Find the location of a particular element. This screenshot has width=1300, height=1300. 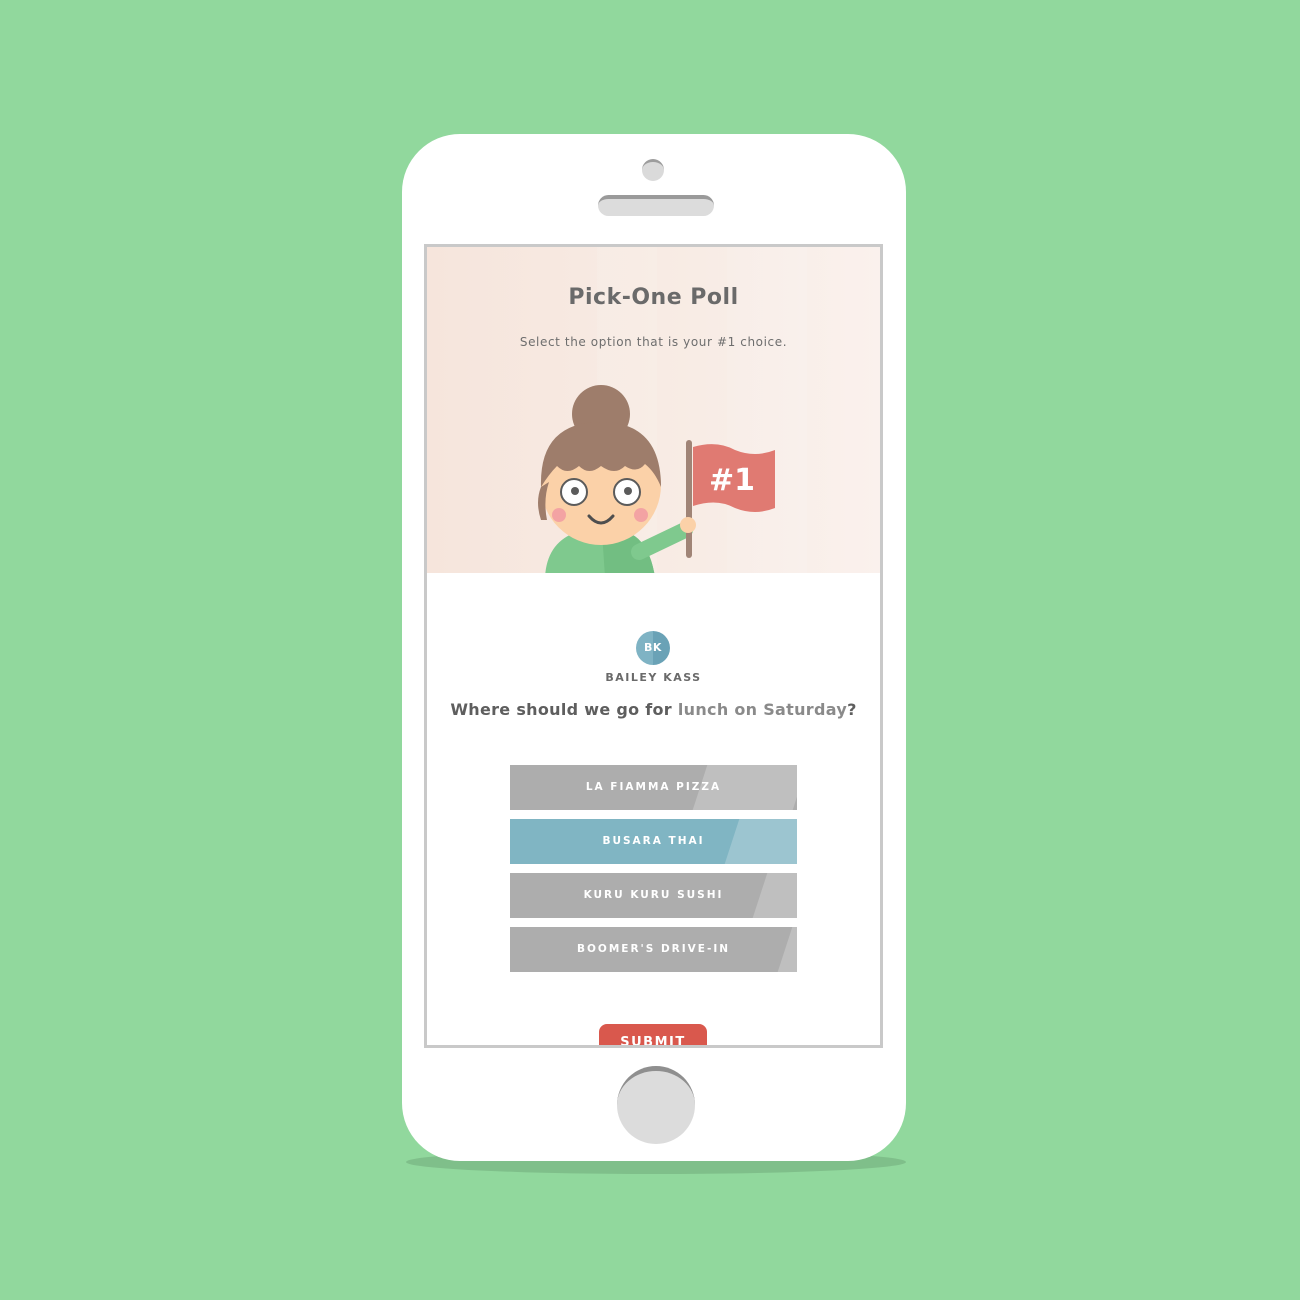

arm is located at coordinates (662, 541).